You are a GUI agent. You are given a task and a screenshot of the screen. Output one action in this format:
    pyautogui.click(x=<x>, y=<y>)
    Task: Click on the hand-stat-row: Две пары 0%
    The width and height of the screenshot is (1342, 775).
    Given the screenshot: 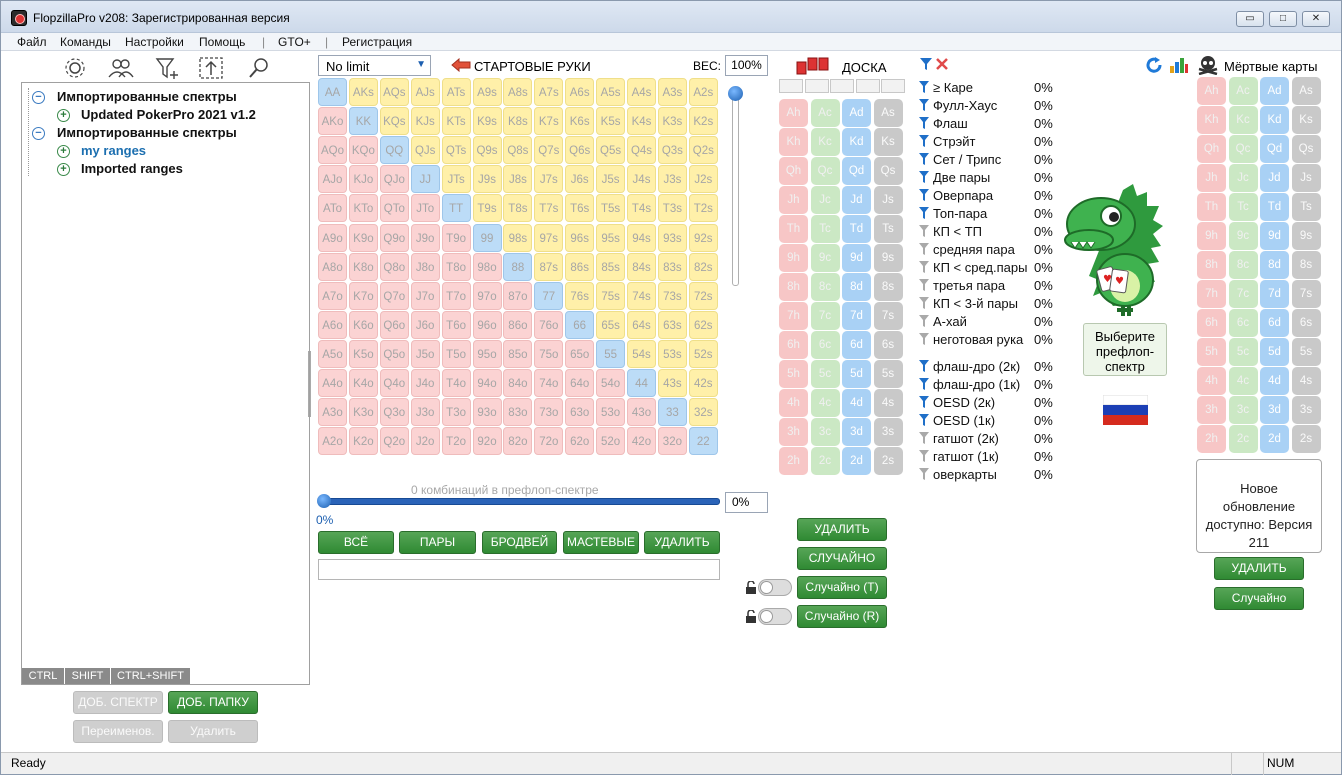 What is the action you would take?
    pyautogui.click(x=986, y=177)
    